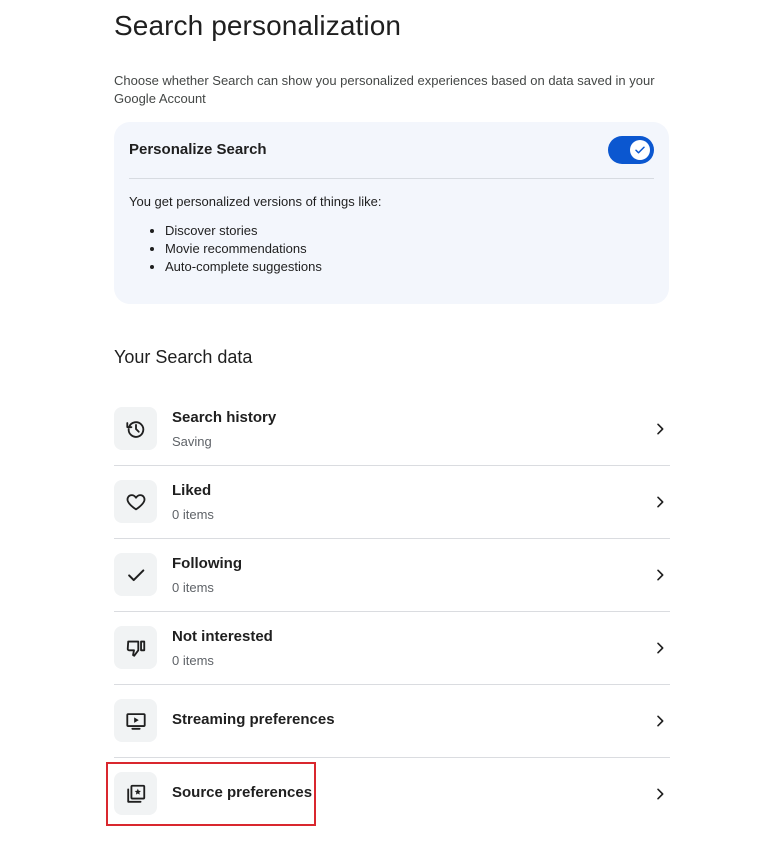 This screenshot has height=849, width=770. What do you see at coordinates (392, 721) in the screenshot?
I see `streaming-preferences-row: Streaming preferences` at bounding box center [392, 721].